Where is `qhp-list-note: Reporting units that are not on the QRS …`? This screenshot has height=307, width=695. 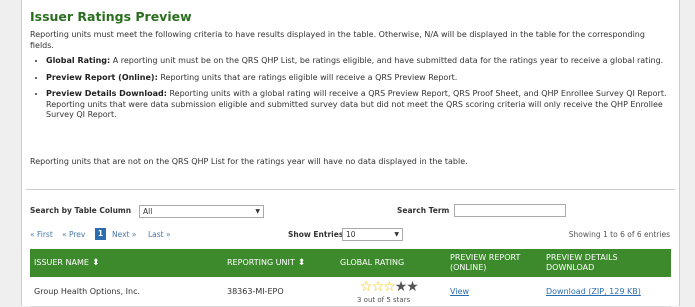
qhp-list-note: Reporting units that are not on the QRS … is located at coordinates (249, 161).